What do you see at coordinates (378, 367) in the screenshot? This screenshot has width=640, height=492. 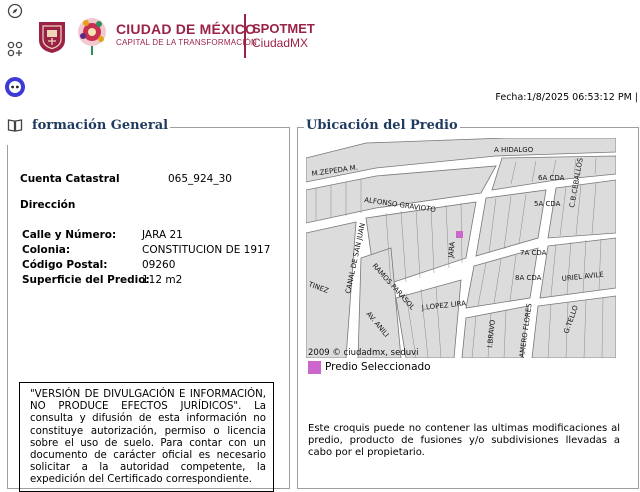 I see `predio-legend-label: Predio Seleccionado` at bounding box center [378, 367].